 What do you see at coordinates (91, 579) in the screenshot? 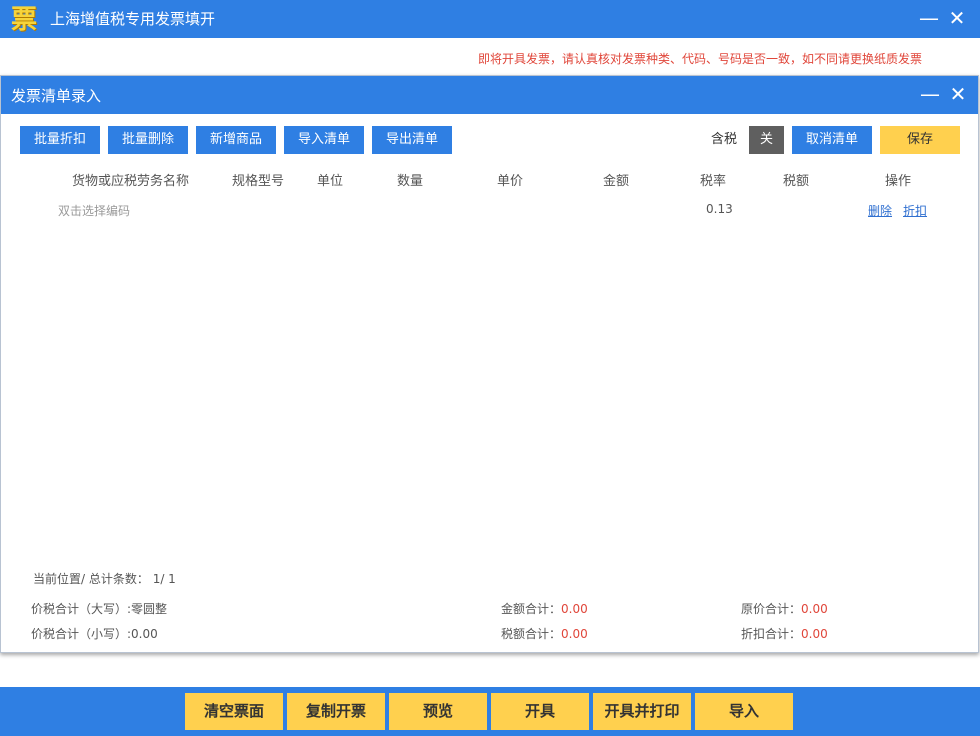
I see `position-label: 当前位置/ 总计条数：` at bounding box center [91, 579].